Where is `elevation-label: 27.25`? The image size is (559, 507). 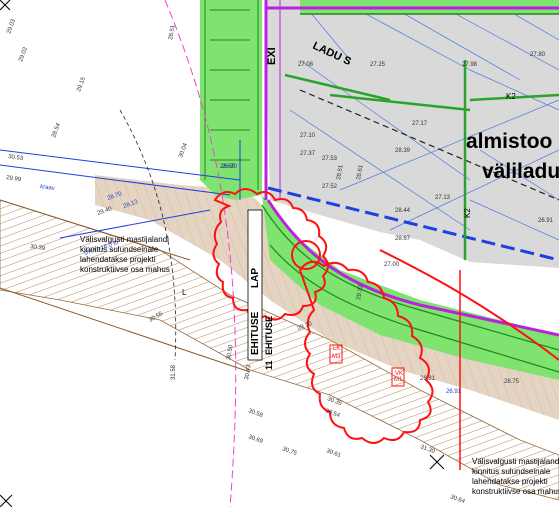
elevation-label: 27.25 is located at coordinates (378, 65).